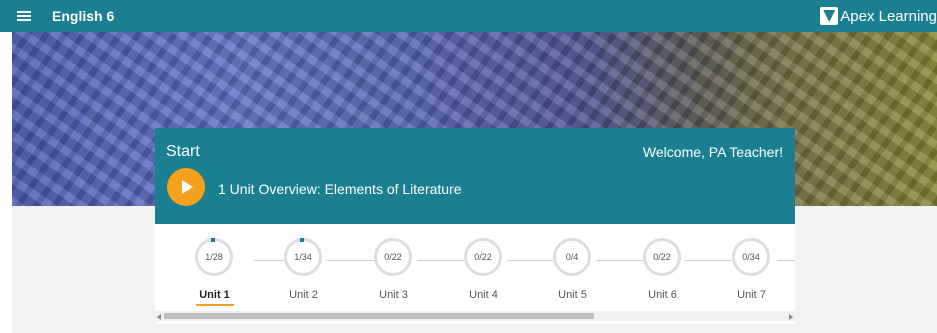  Describe the element at coordinates (753, 273) in the screenshot. I see `unit-7: 0/34 Unit 7` at that location.